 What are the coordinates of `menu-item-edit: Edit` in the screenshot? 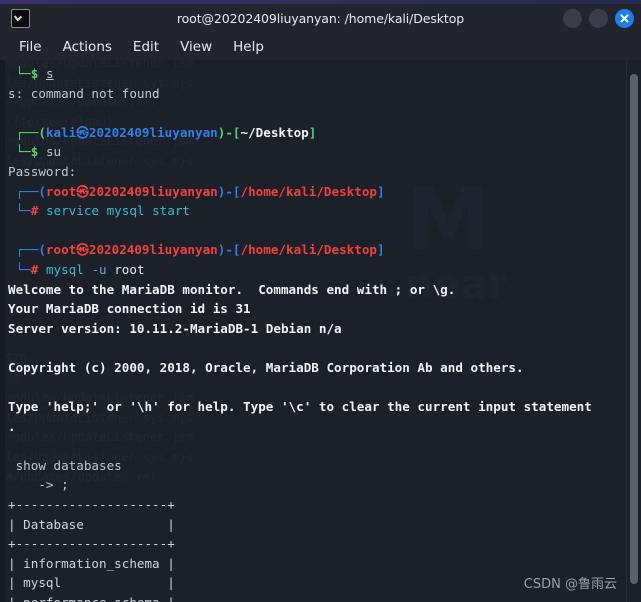 It's located at (146, 47).